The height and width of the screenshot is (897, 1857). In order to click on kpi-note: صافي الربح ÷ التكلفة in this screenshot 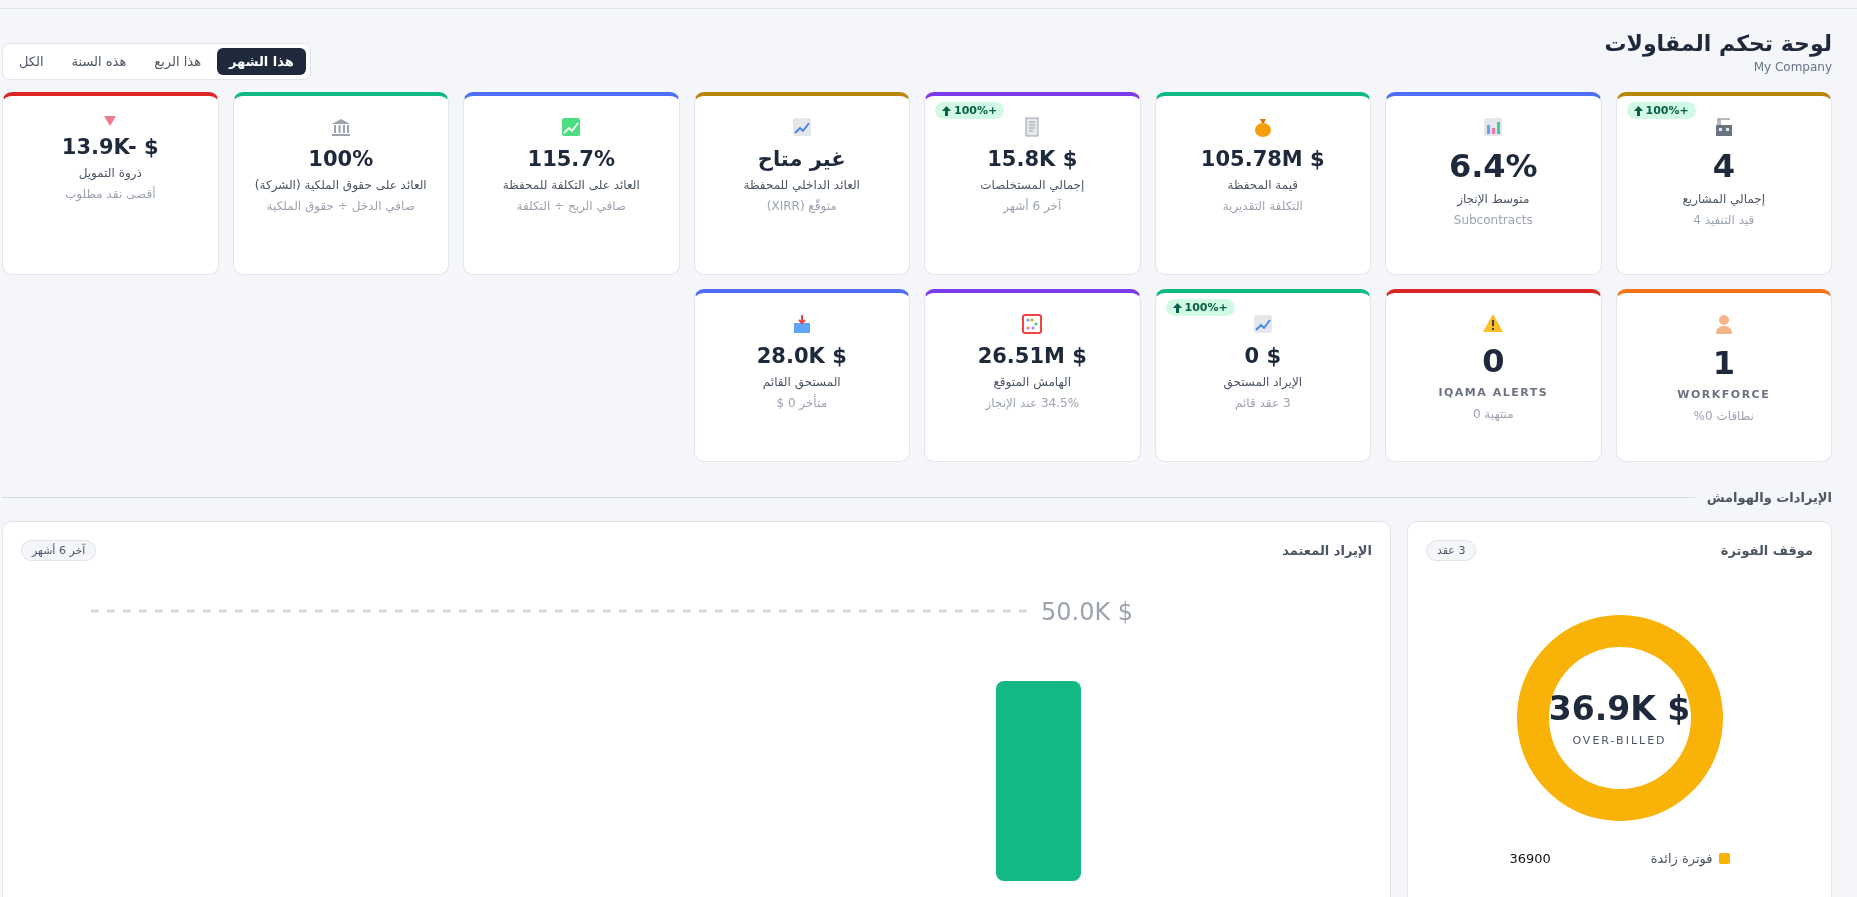, I will do `click(571, 206)`.